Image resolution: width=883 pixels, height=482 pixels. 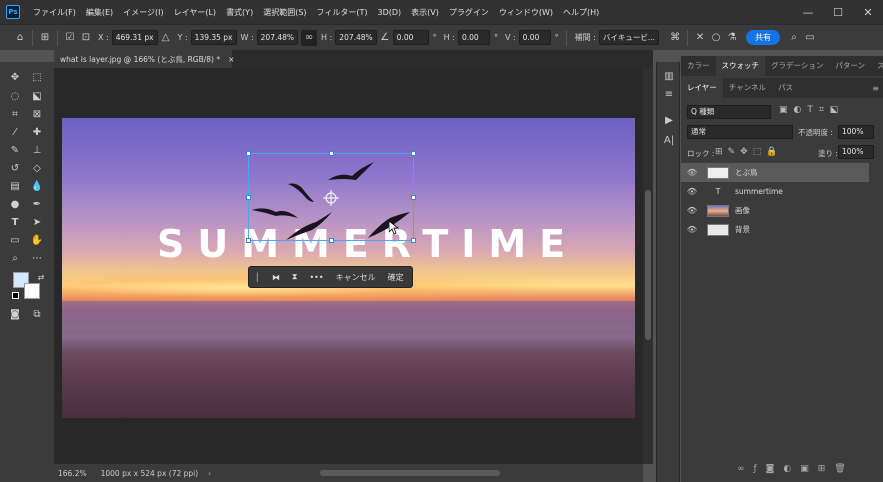 What do you see at coordinates (785, 88) in the screenshot?
I see `tab-paths: パス` at bounding box center [785, 88].